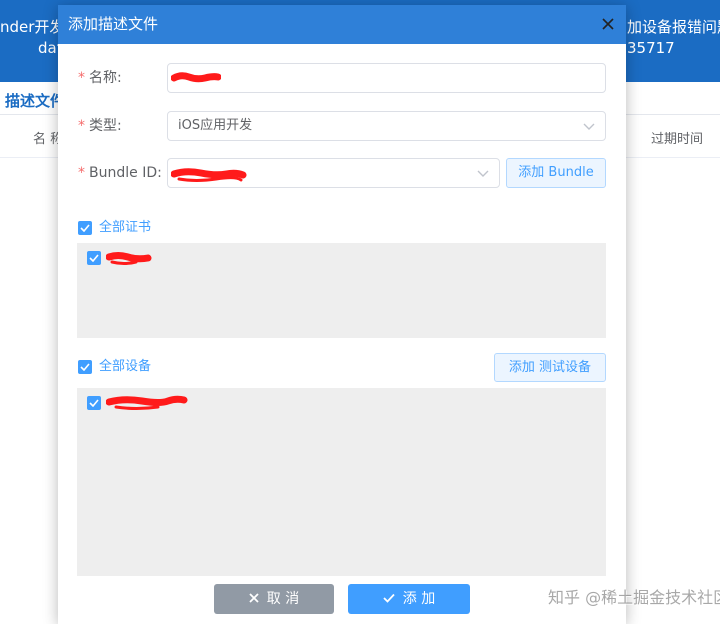  I want to click on bundle-id-select, so click(333, 173).